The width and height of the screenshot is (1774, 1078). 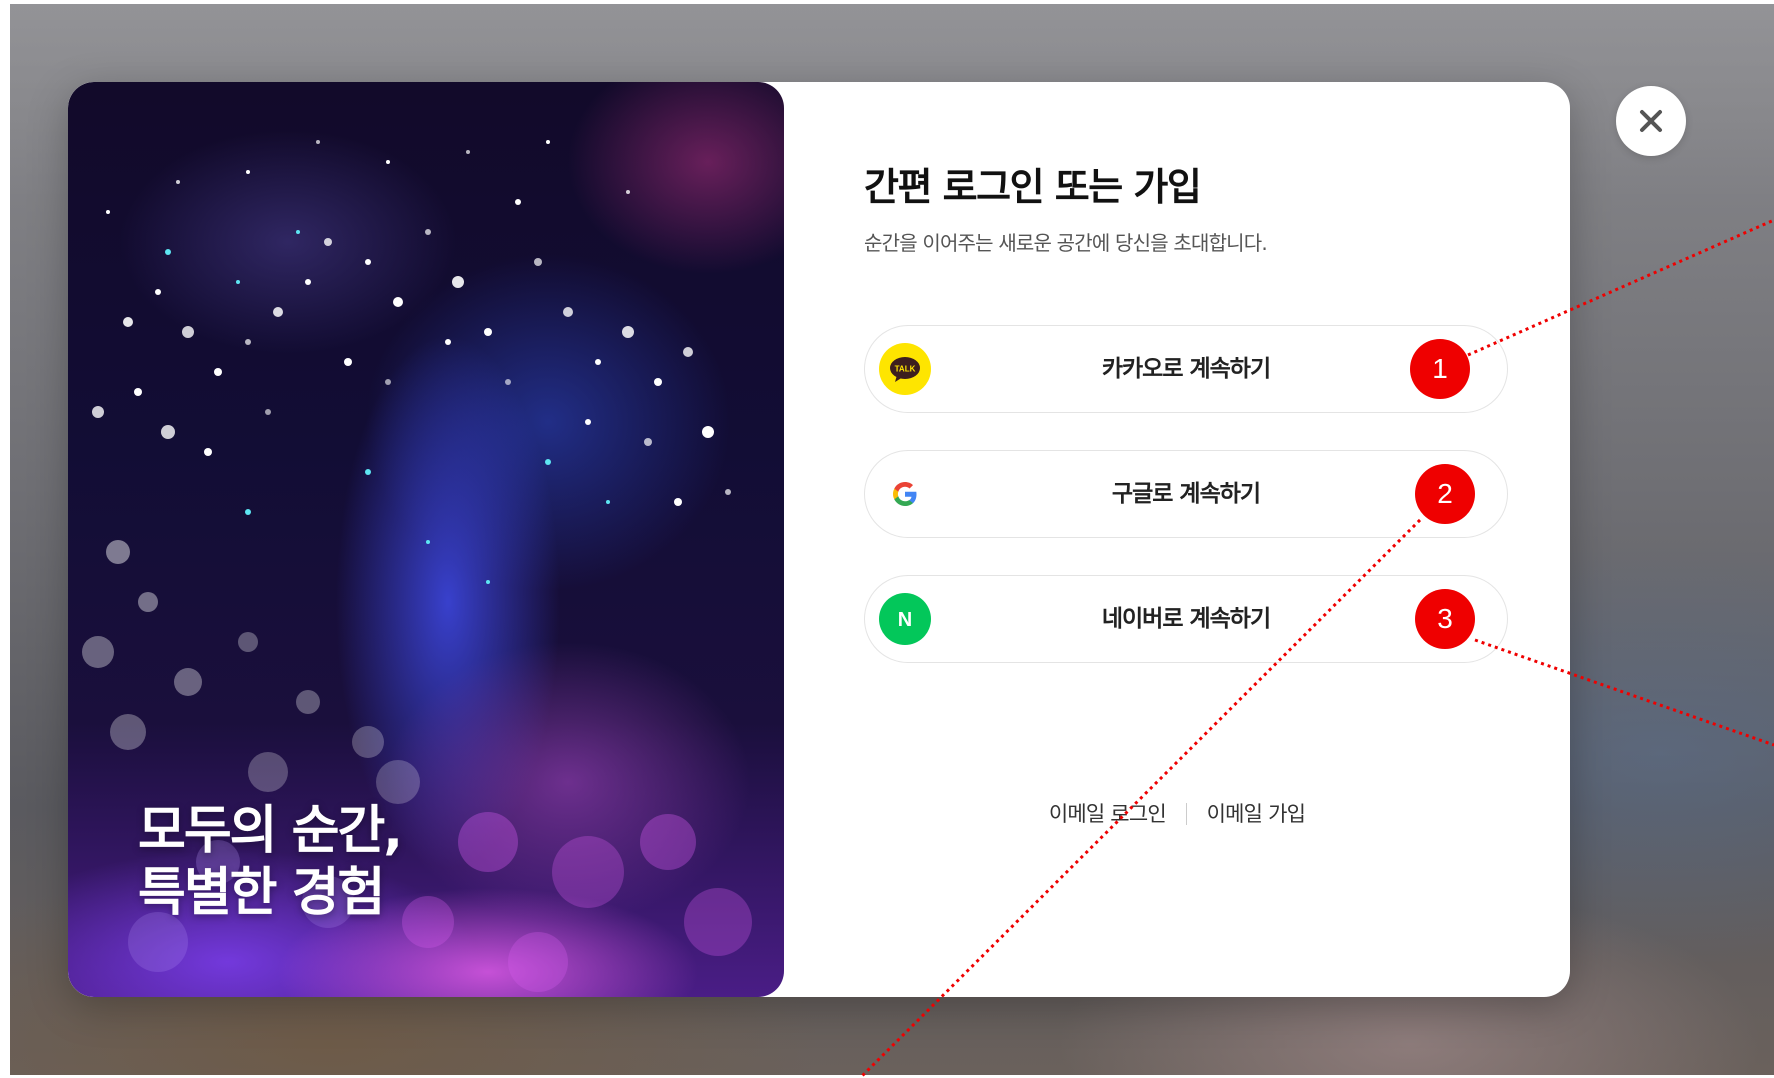 I want to click on link-divider, so click(x=1186, y=814).